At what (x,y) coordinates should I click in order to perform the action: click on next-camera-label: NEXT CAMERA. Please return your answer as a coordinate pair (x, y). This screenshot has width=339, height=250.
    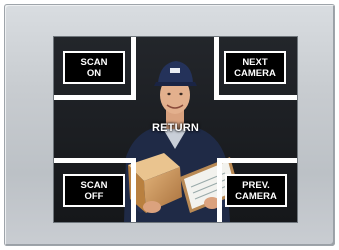
    Looking at the image, I should click on (255, 67).